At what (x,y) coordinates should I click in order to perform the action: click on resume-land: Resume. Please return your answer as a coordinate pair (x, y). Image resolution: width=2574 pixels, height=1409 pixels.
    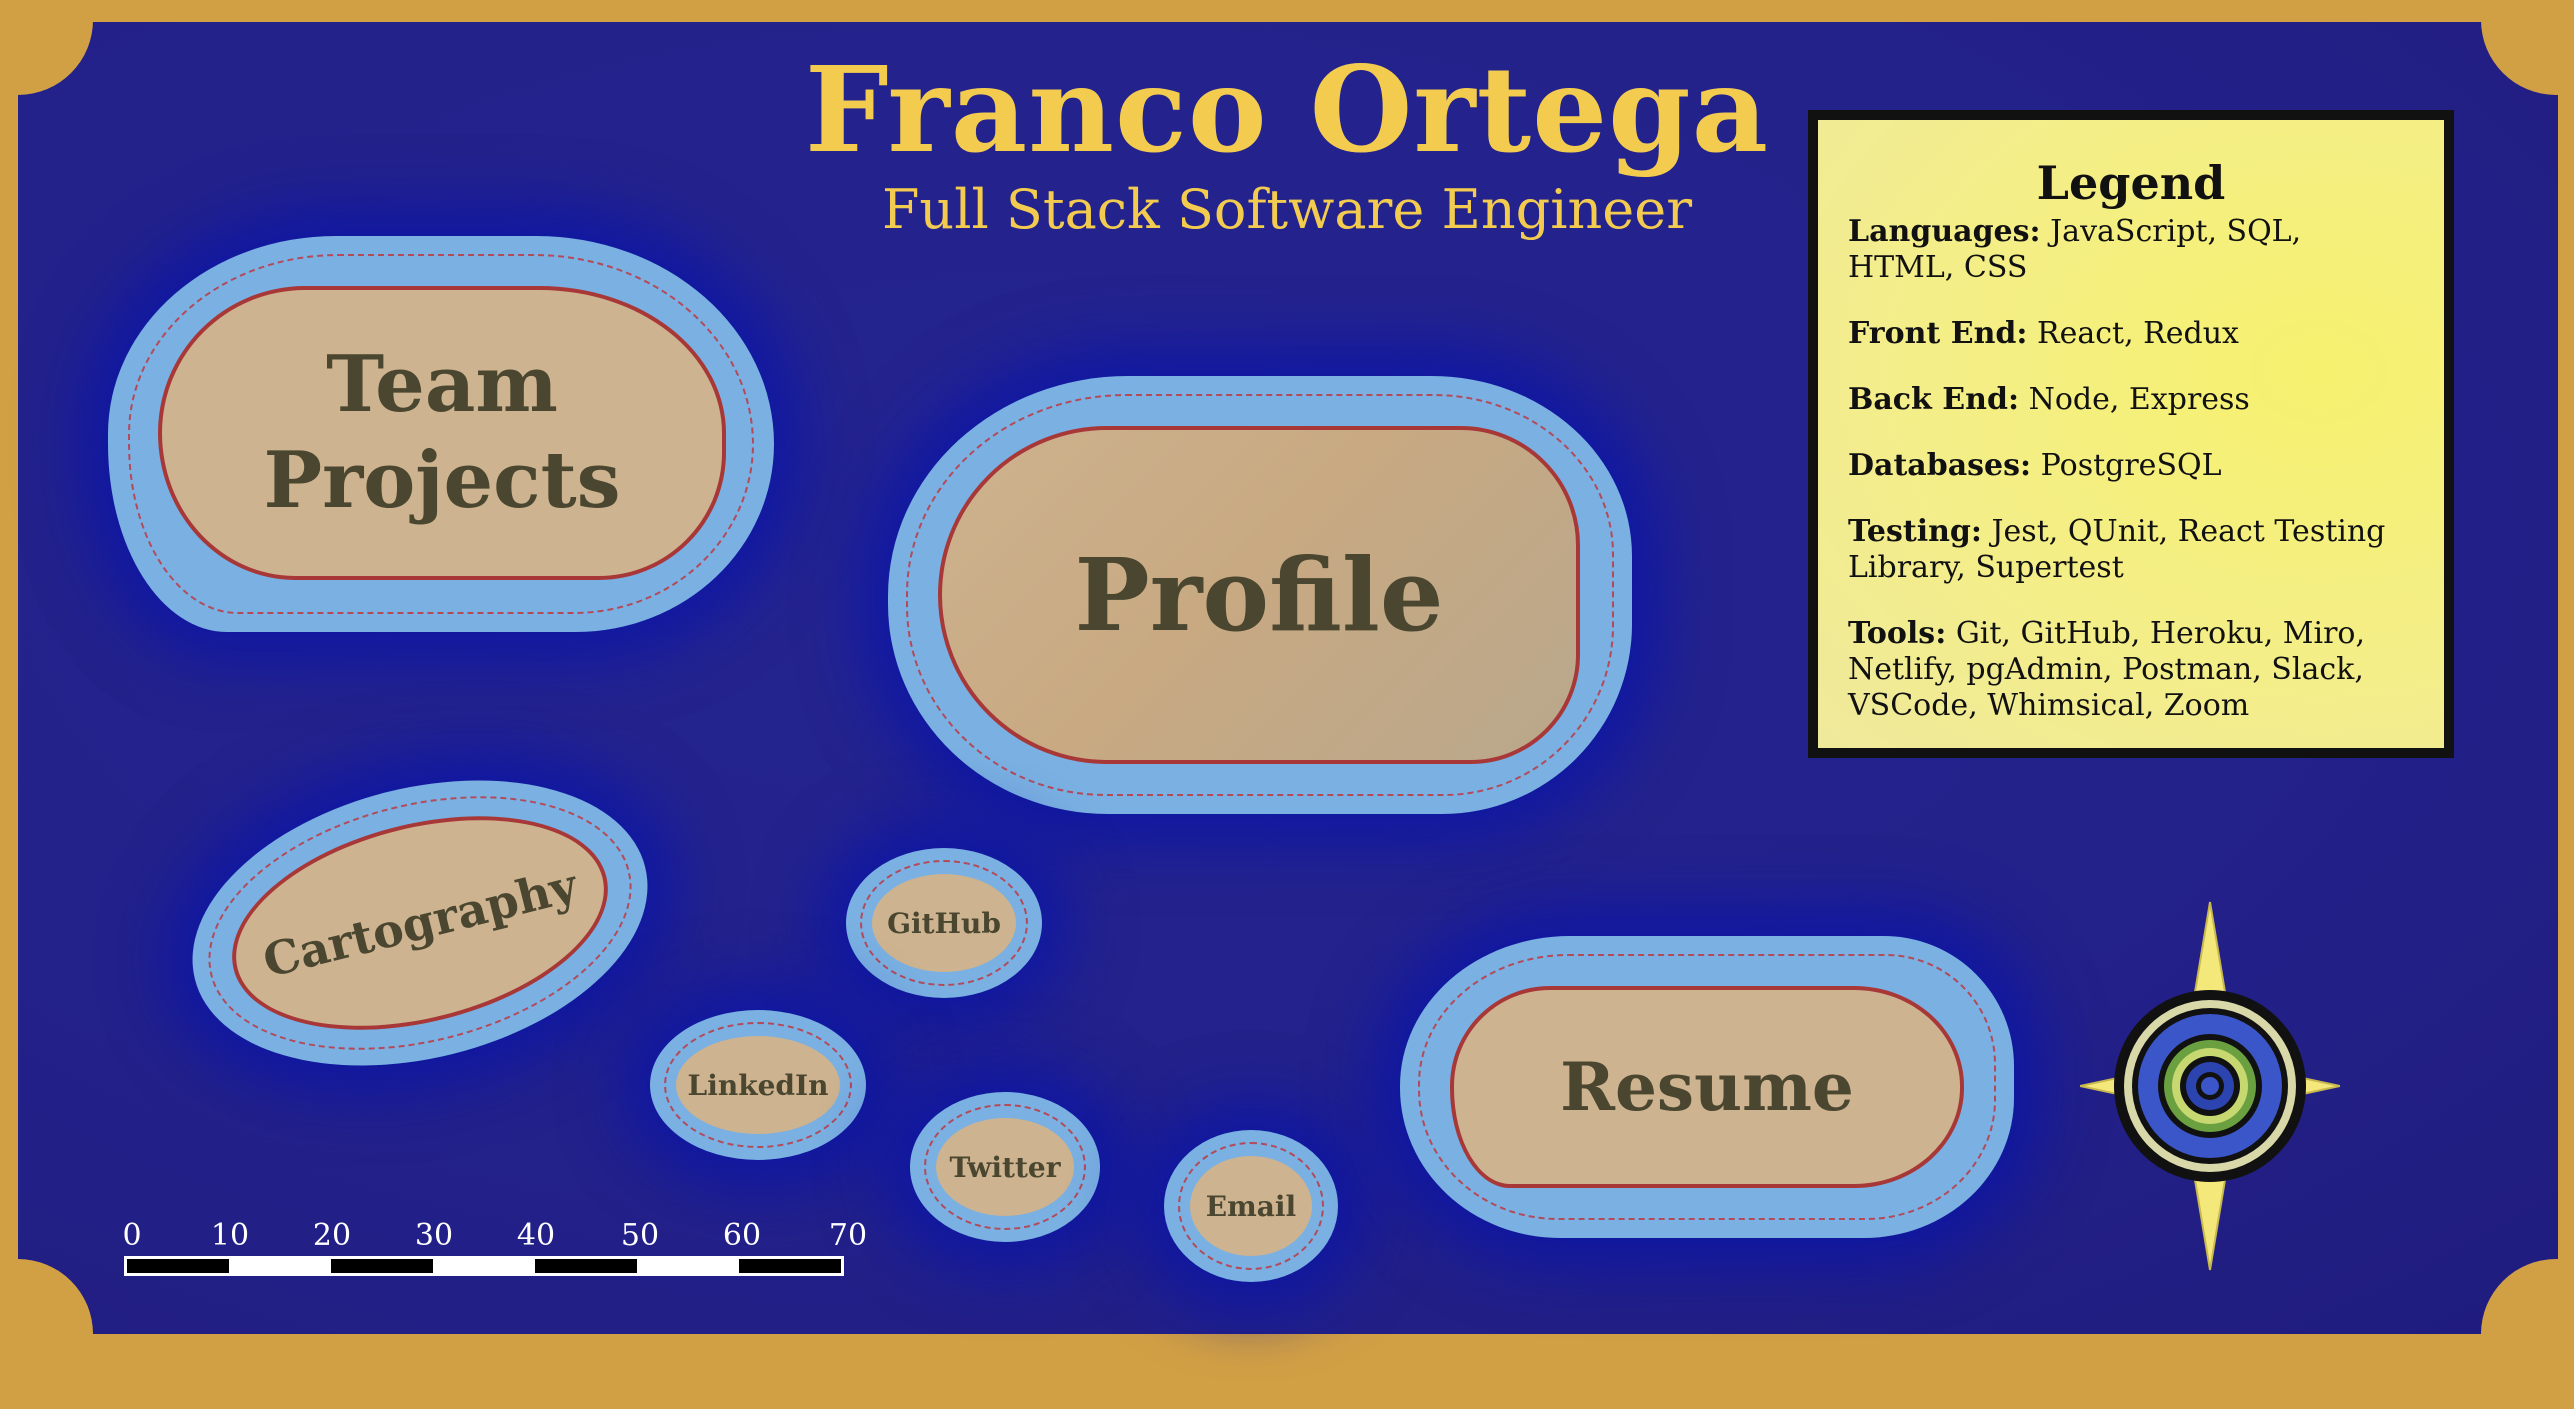
    Looking at the image, I should click on (1707, 1087).